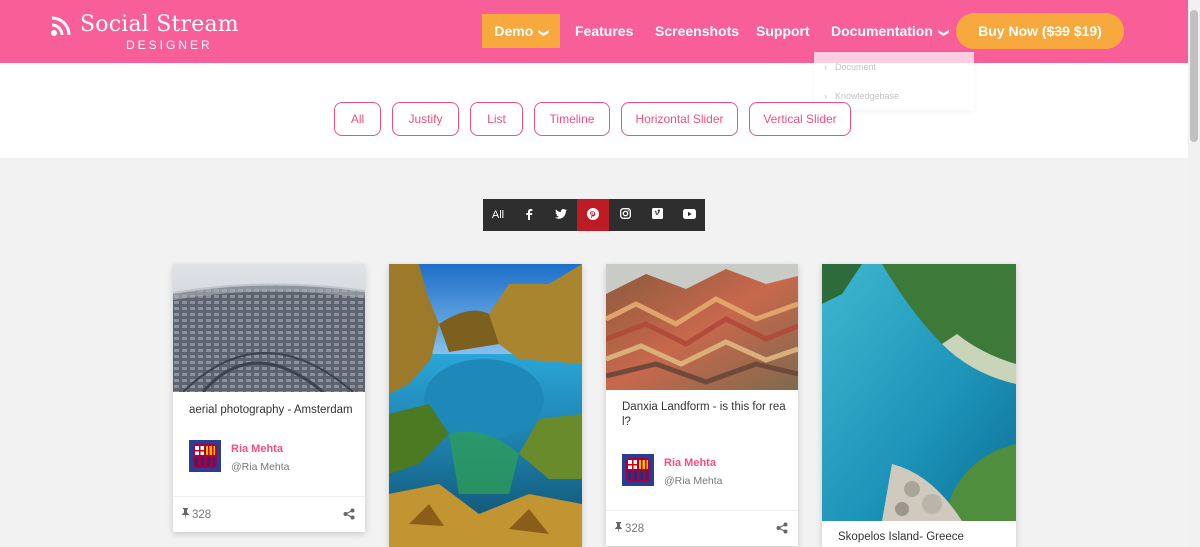 This screenshot has width=1200, height=547. Describe the element at coordinates (1085, 31) in the screenshot. I see `new-price: $19)` at that location.